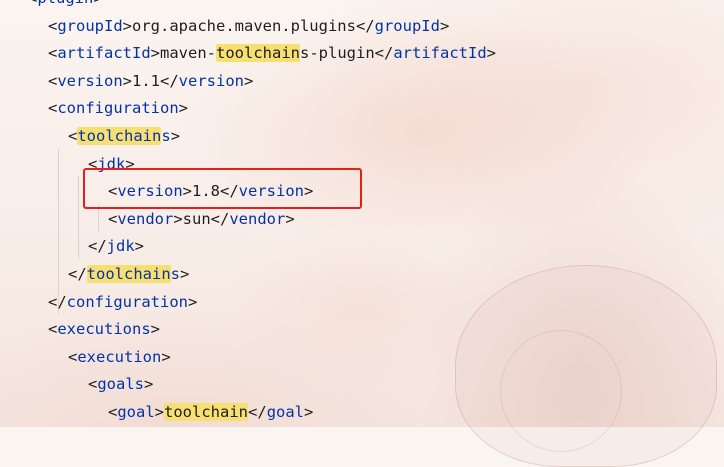 The image size is (724, 467). I want to click on code-line: <toolchains>, so click(124, 136).